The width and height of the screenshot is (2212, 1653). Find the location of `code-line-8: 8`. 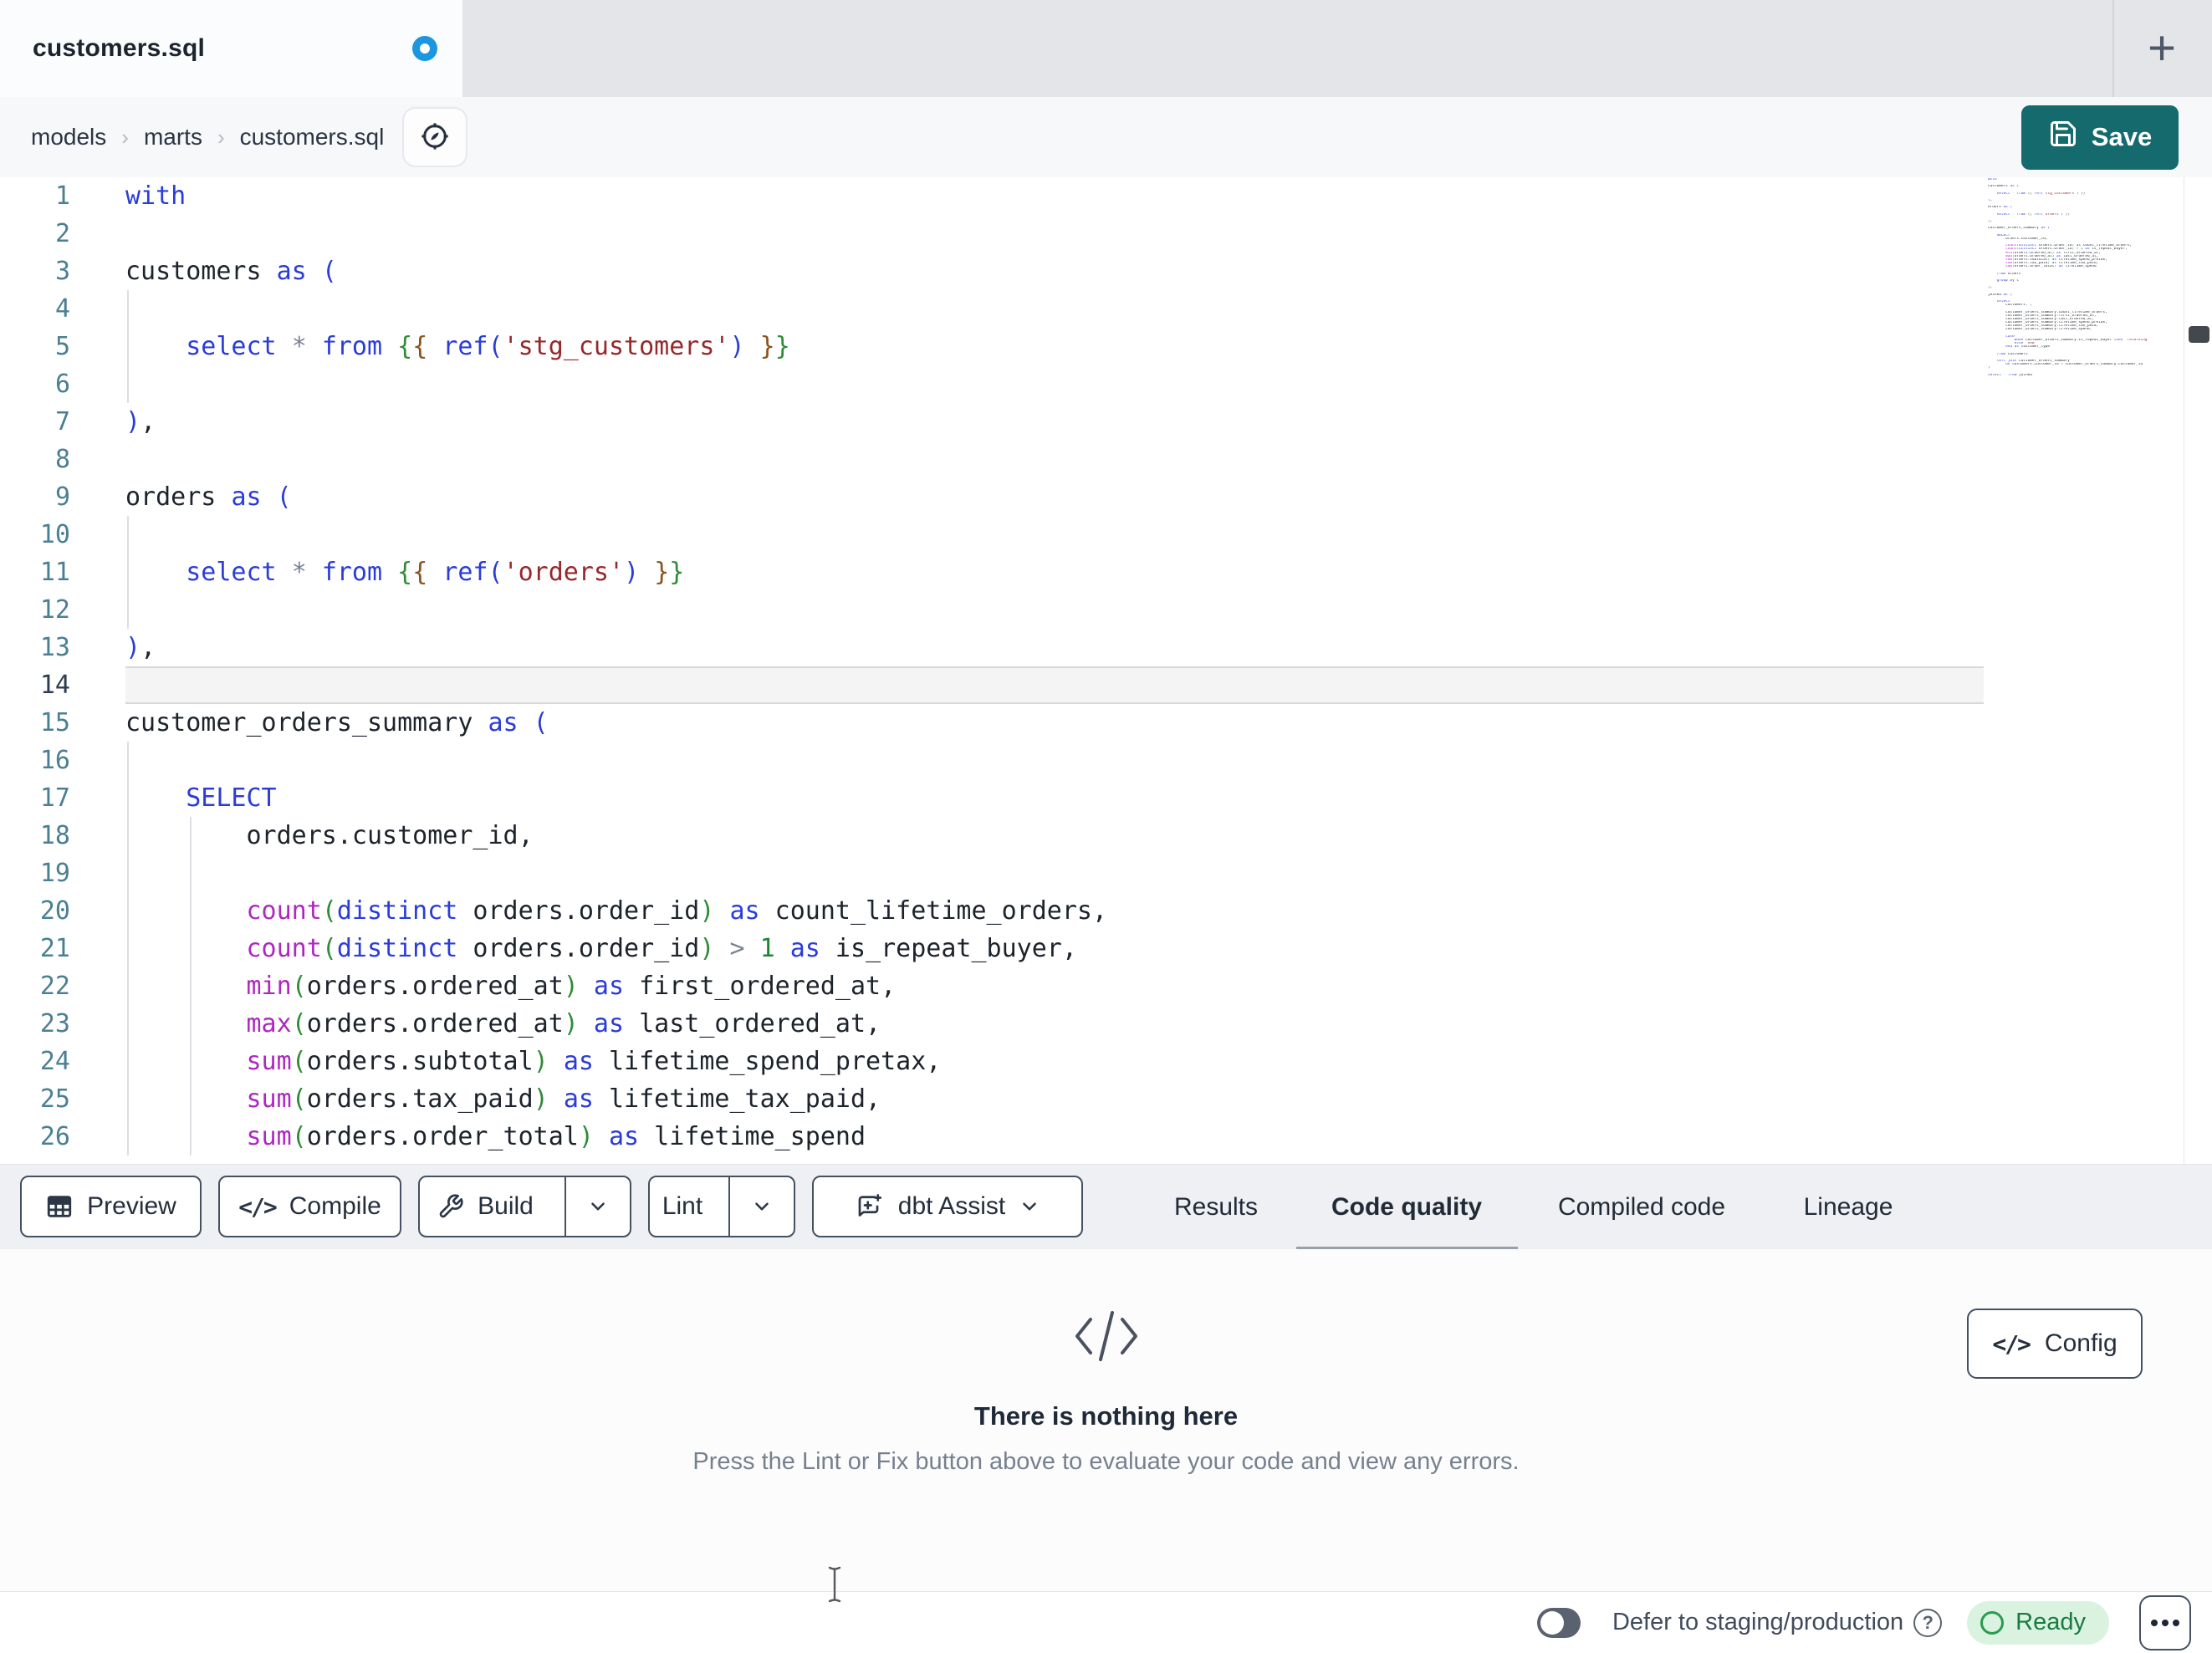

code-line-8: 8 is located at coordinates (992, 459).